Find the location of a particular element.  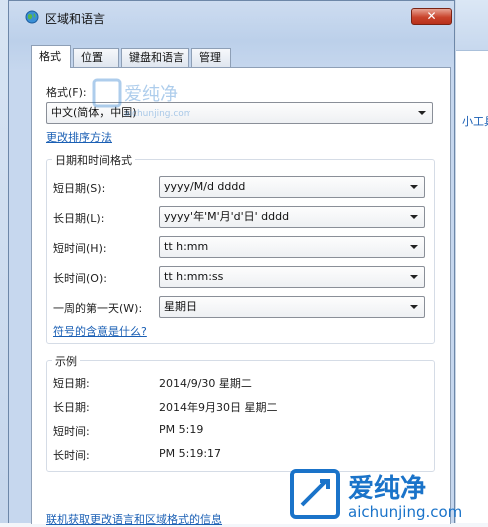

examples-title: 示例 is located at coordinates (66, 361).